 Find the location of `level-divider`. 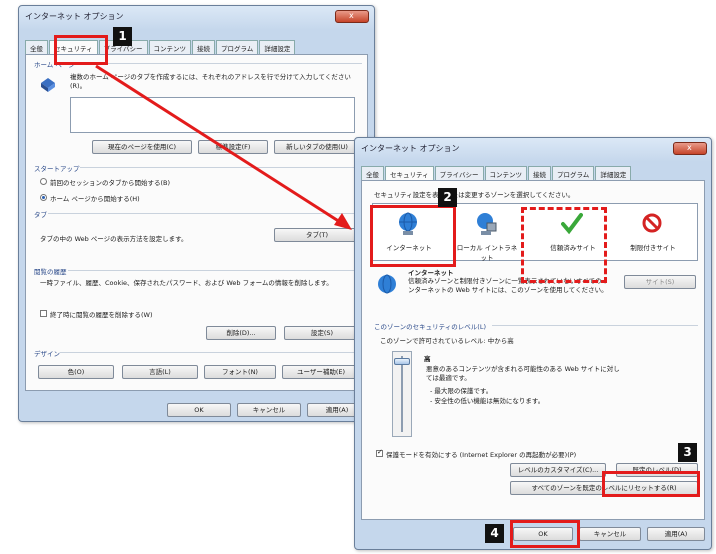

level-divider is located at coordinates (595, 325).